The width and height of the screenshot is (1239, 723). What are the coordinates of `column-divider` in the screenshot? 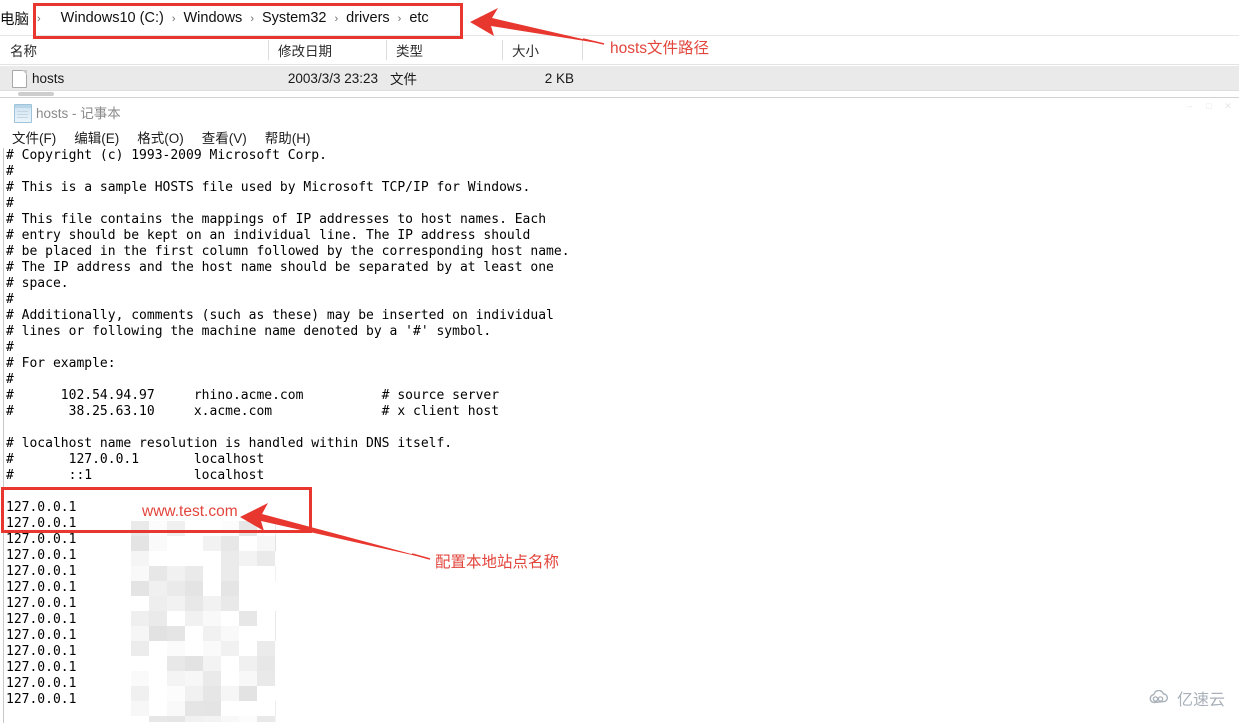 It's located at (582, 50).